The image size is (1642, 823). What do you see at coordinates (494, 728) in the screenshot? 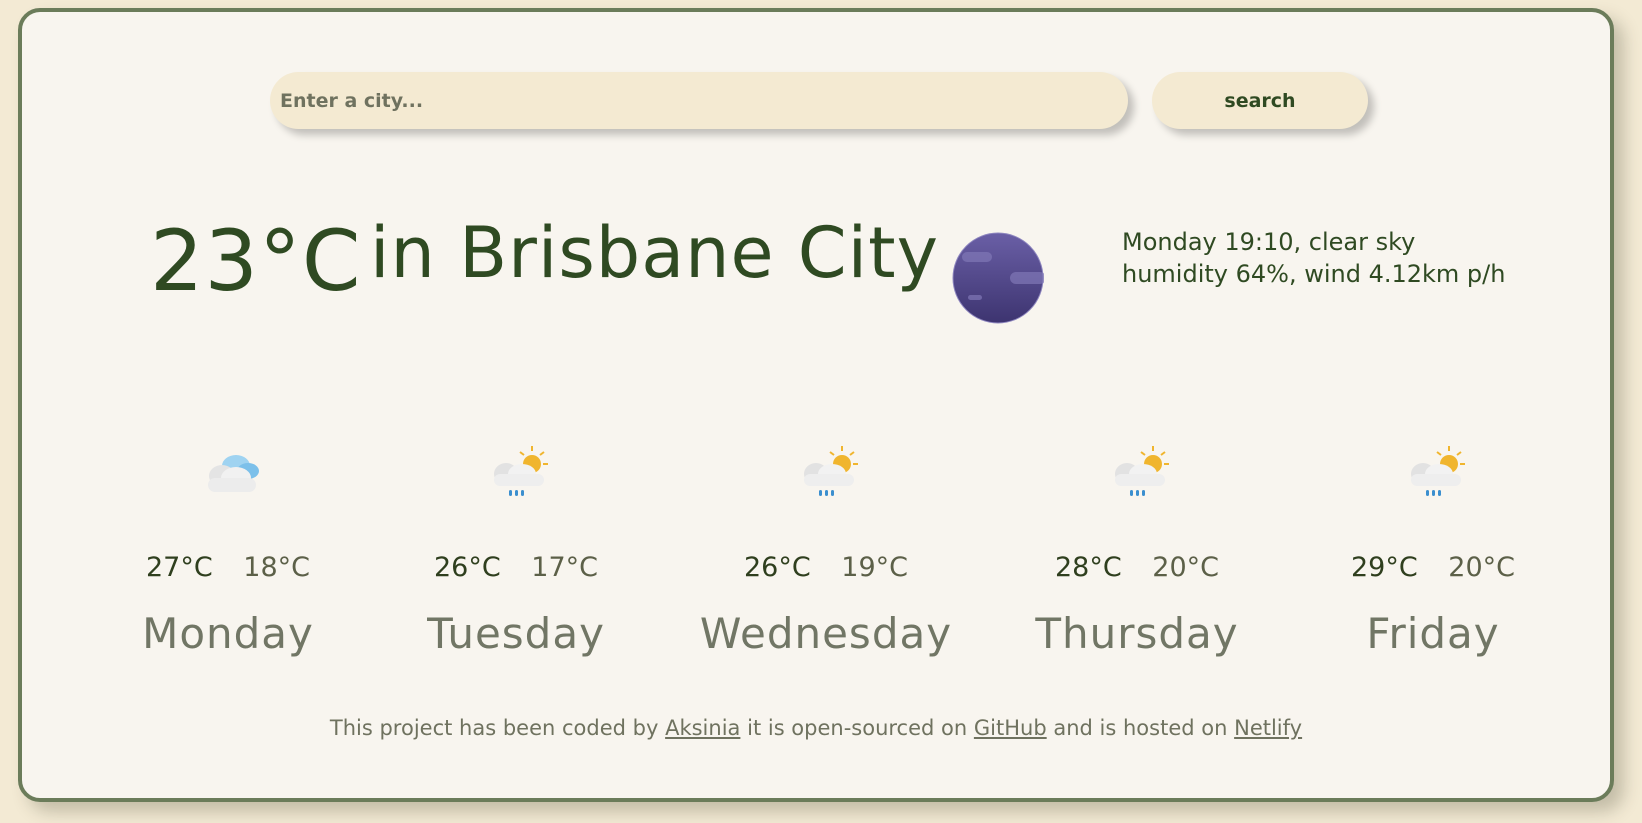
I see `footer-text: This project has been coded by` at bounding box center [494, 728].